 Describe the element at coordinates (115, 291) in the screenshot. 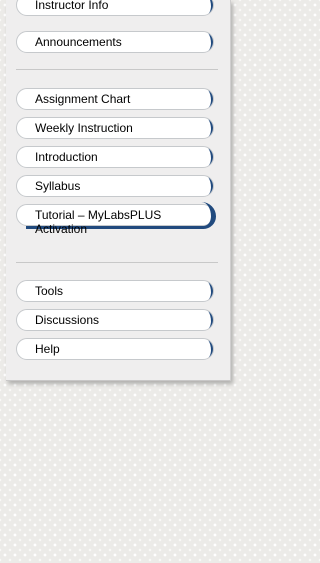

I see `menu-item-tools: Tools` at that location.